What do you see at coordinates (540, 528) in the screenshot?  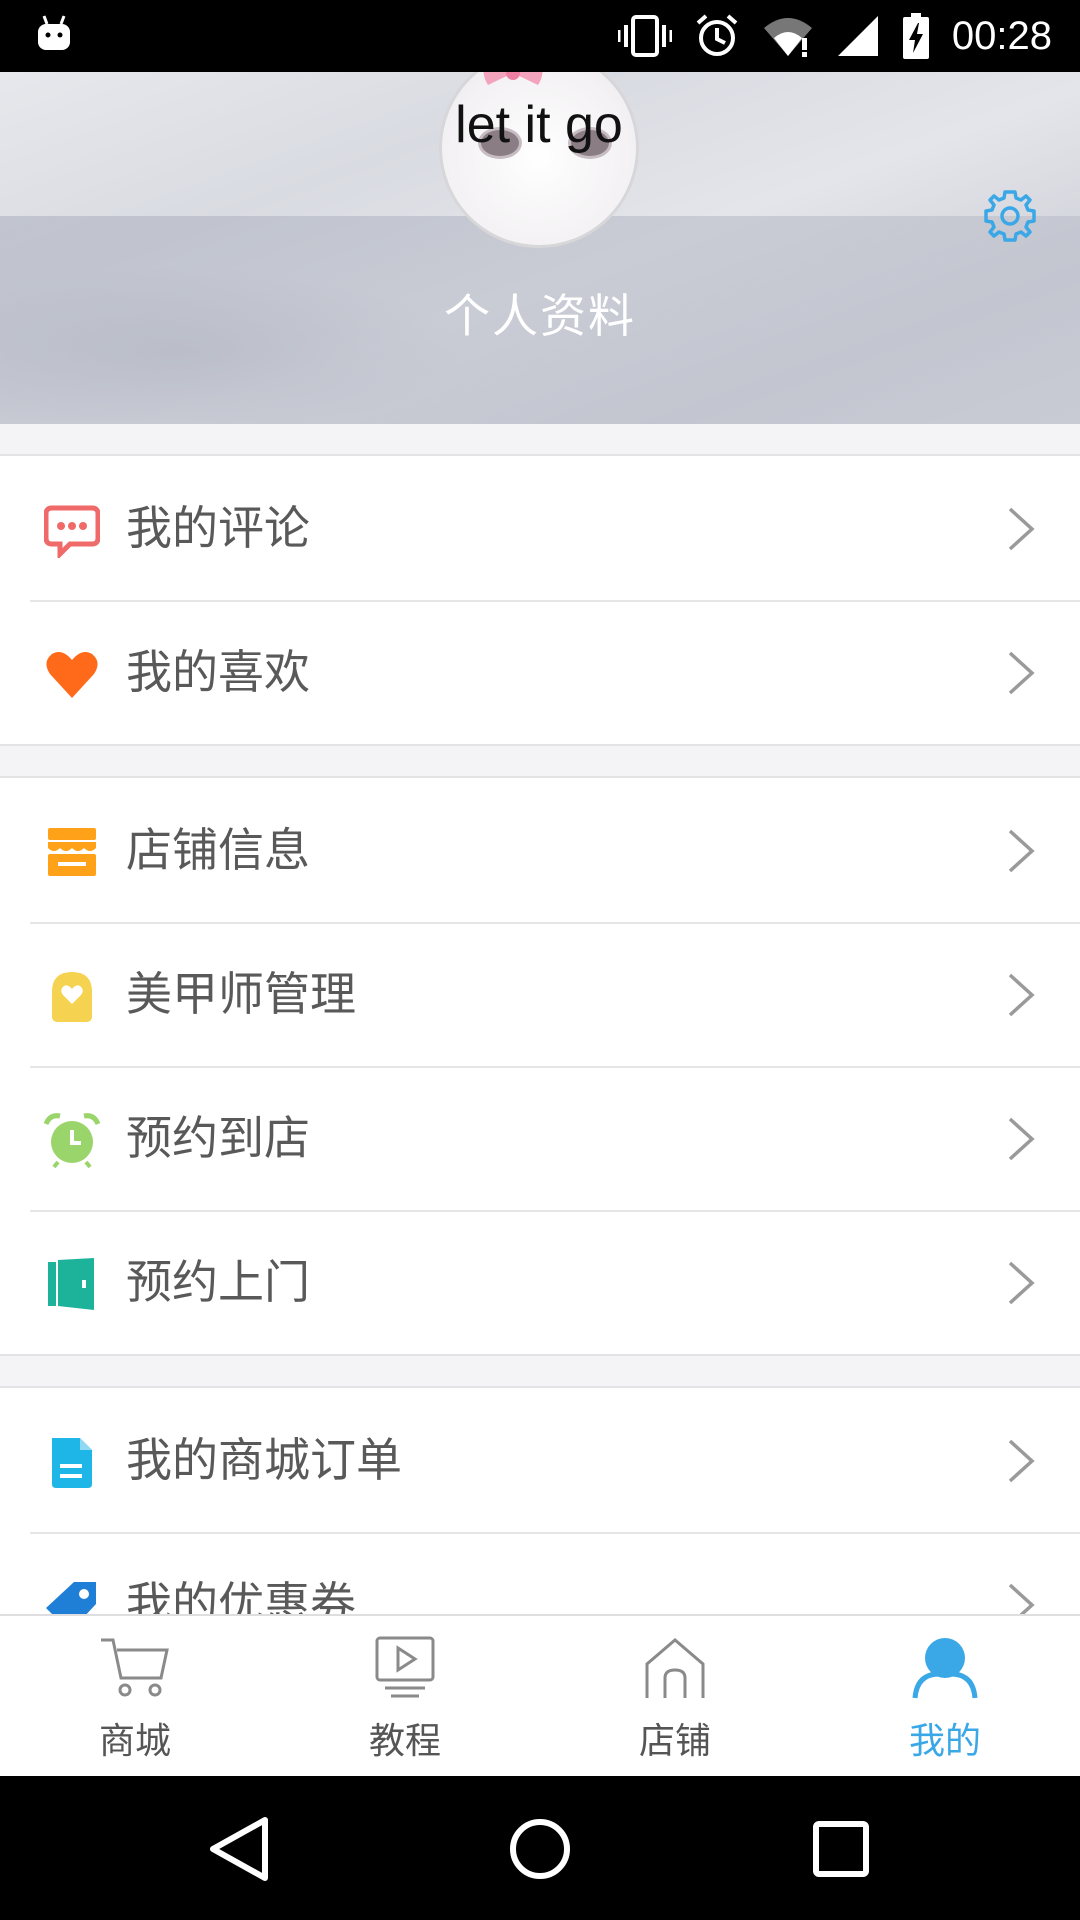 I see `menu-item-my-comments: 我的评论` at bounding box center [540, 528].